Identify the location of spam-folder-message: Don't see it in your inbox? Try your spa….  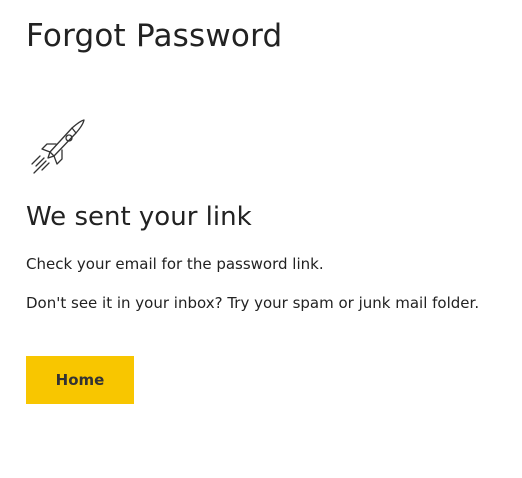
(253, 303).